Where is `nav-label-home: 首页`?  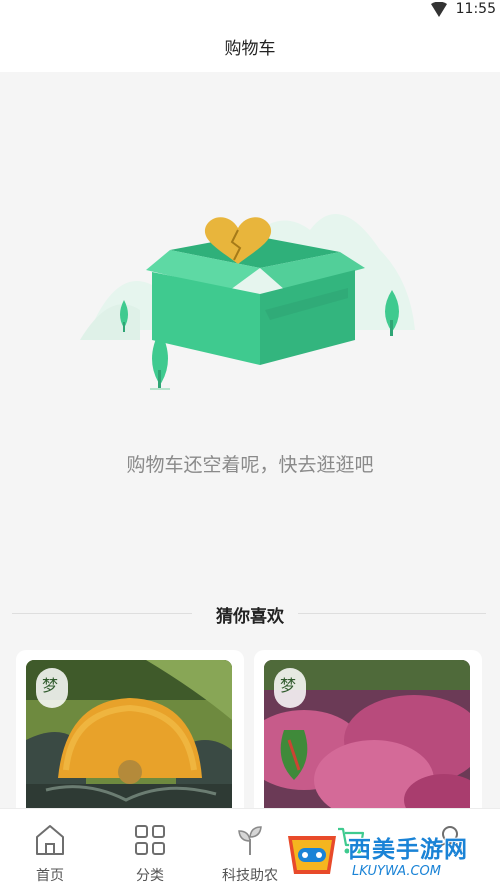 nav-label-home: 首页 is located at coordinates (50, 876).